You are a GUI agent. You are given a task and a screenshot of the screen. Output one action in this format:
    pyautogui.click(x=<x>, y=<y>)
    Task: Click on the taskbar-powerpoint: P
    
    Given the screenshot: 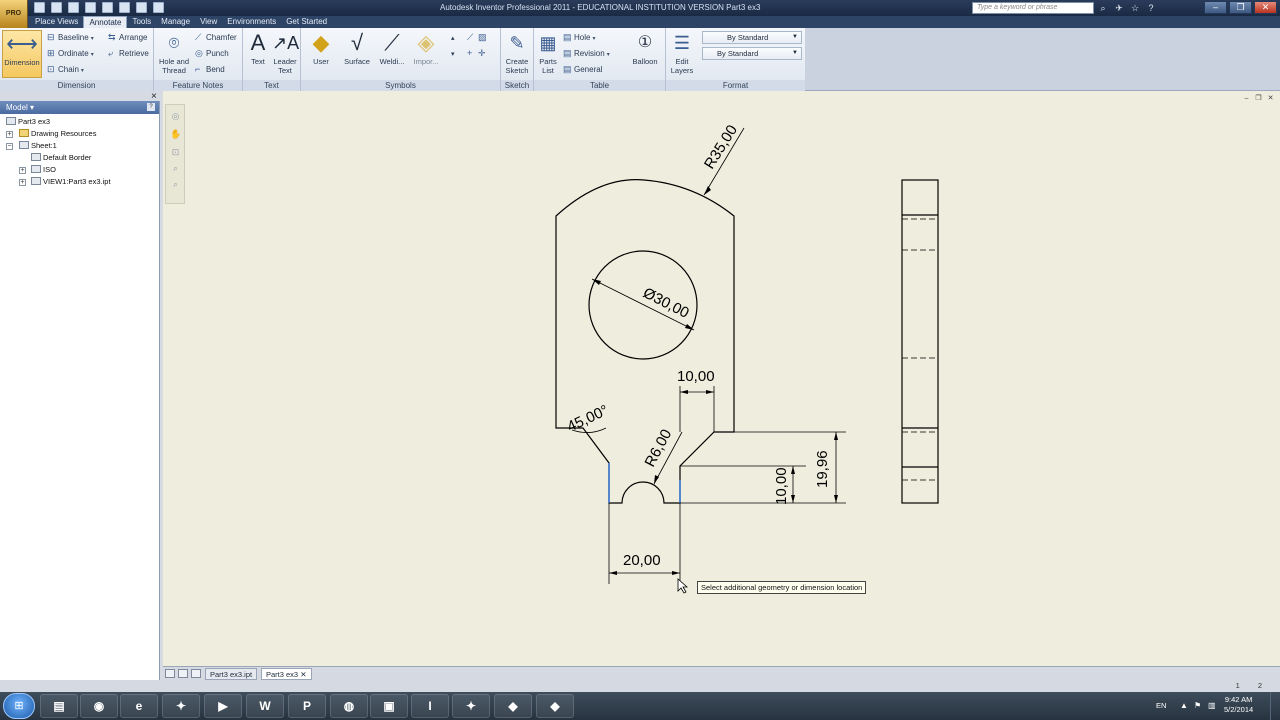 What is the action you would take?
    pyautogui.click(x=307, y=706)
    